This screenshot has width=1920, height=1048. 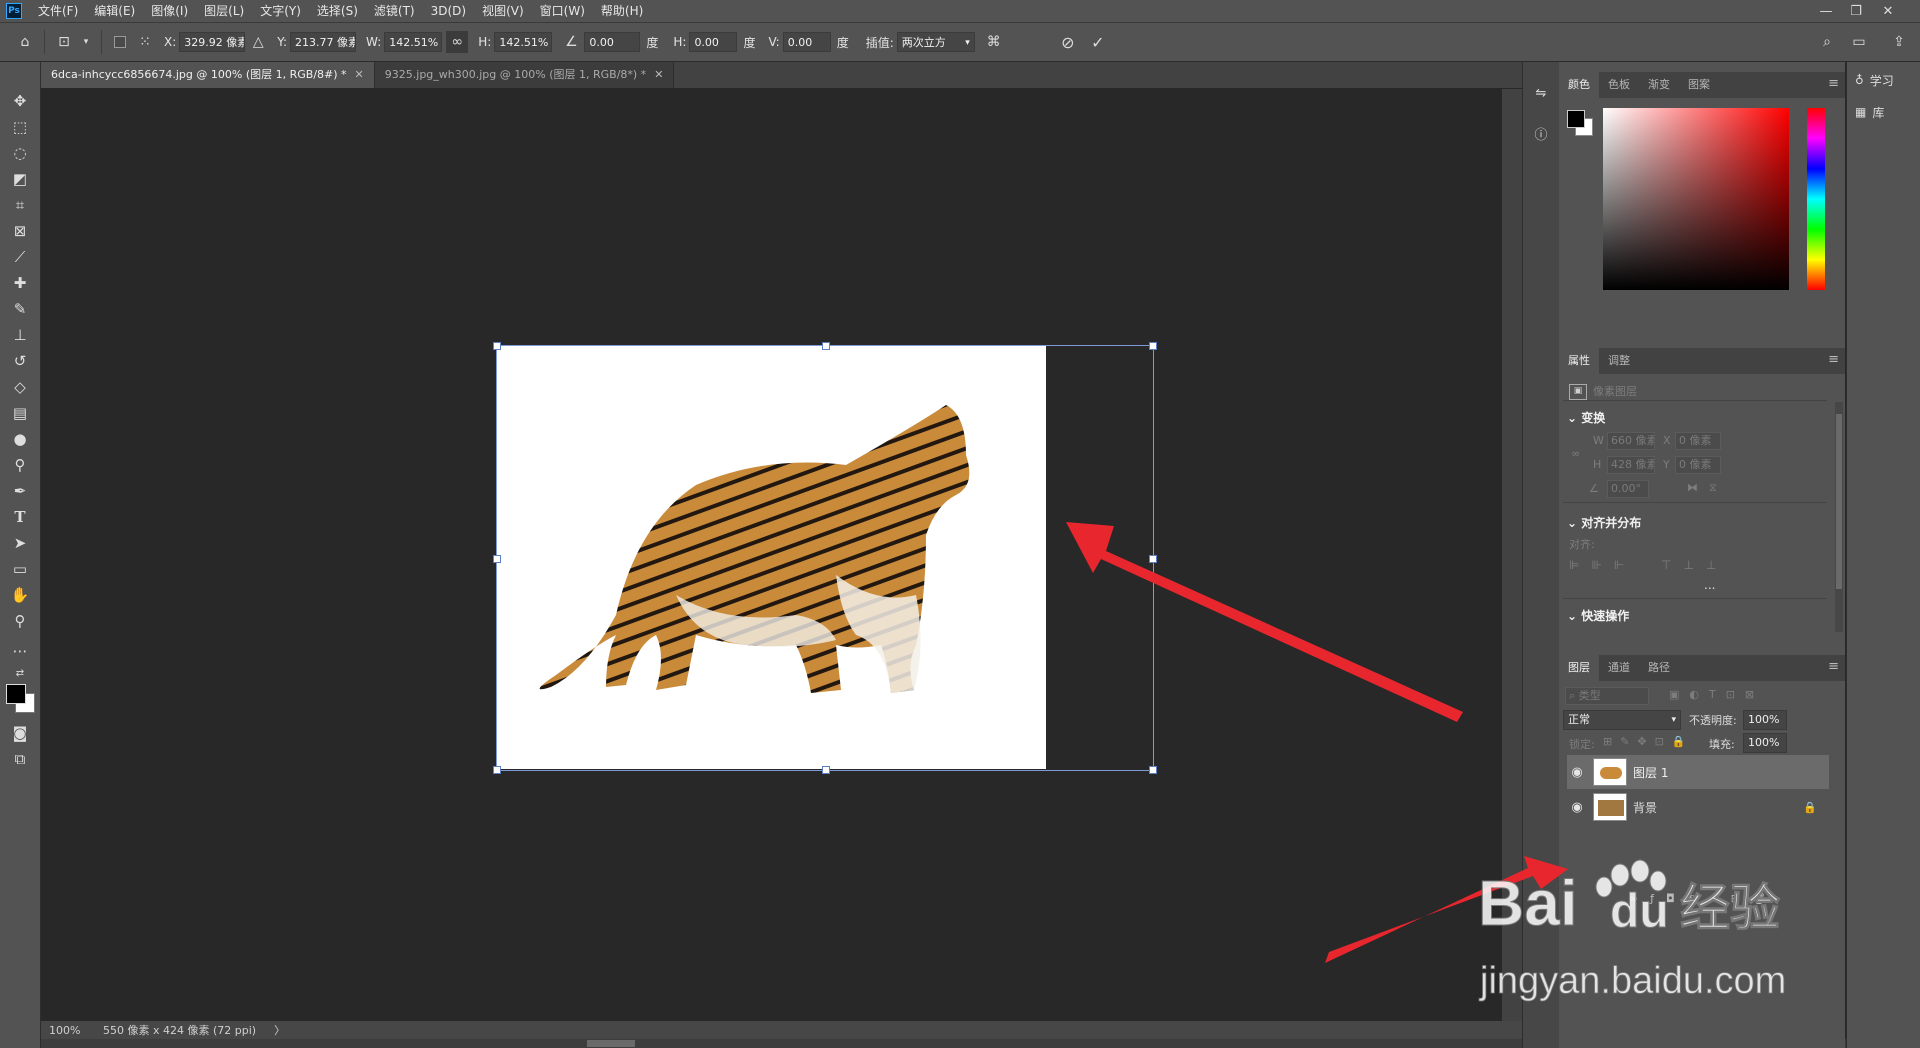 I want to click on annotation-arrows, so click(x=1317, y=742).